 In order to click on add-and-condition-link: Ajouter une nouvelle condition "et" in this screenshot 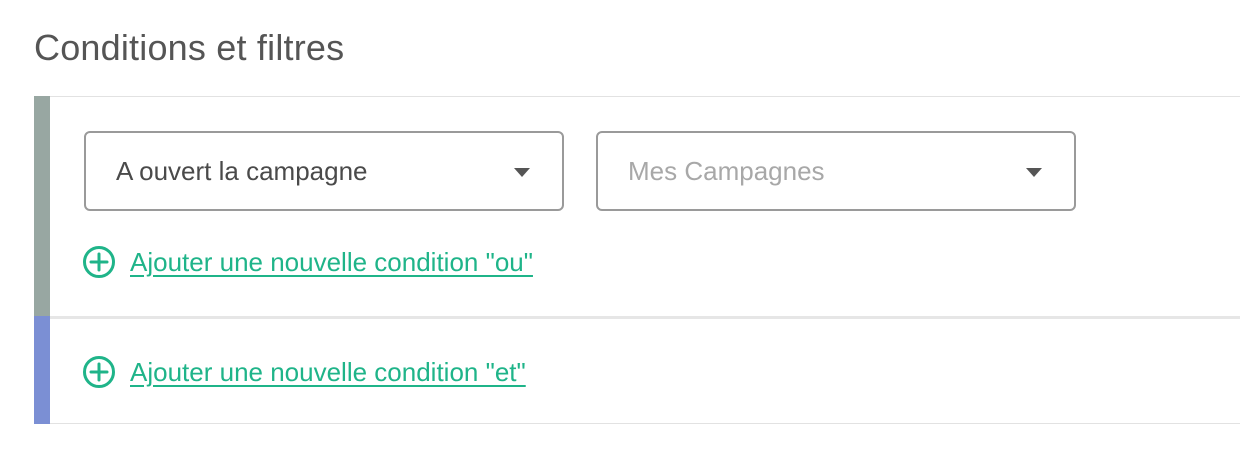, I will do `click(304, 372)`.